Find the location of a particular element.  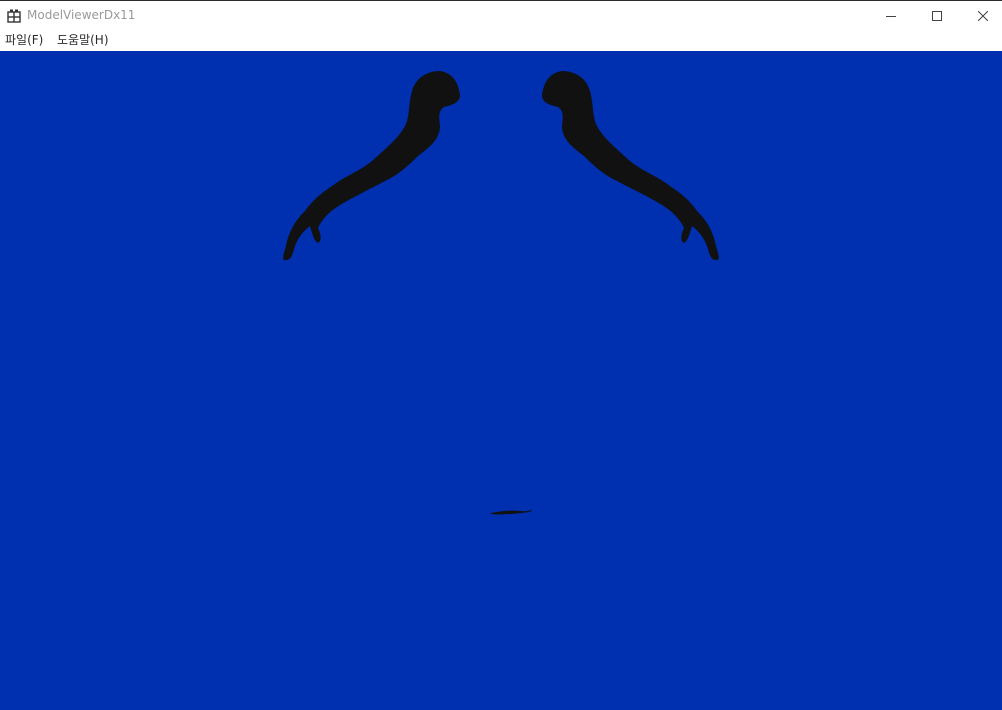

model-right-arm is located at coordinates (630, 166).